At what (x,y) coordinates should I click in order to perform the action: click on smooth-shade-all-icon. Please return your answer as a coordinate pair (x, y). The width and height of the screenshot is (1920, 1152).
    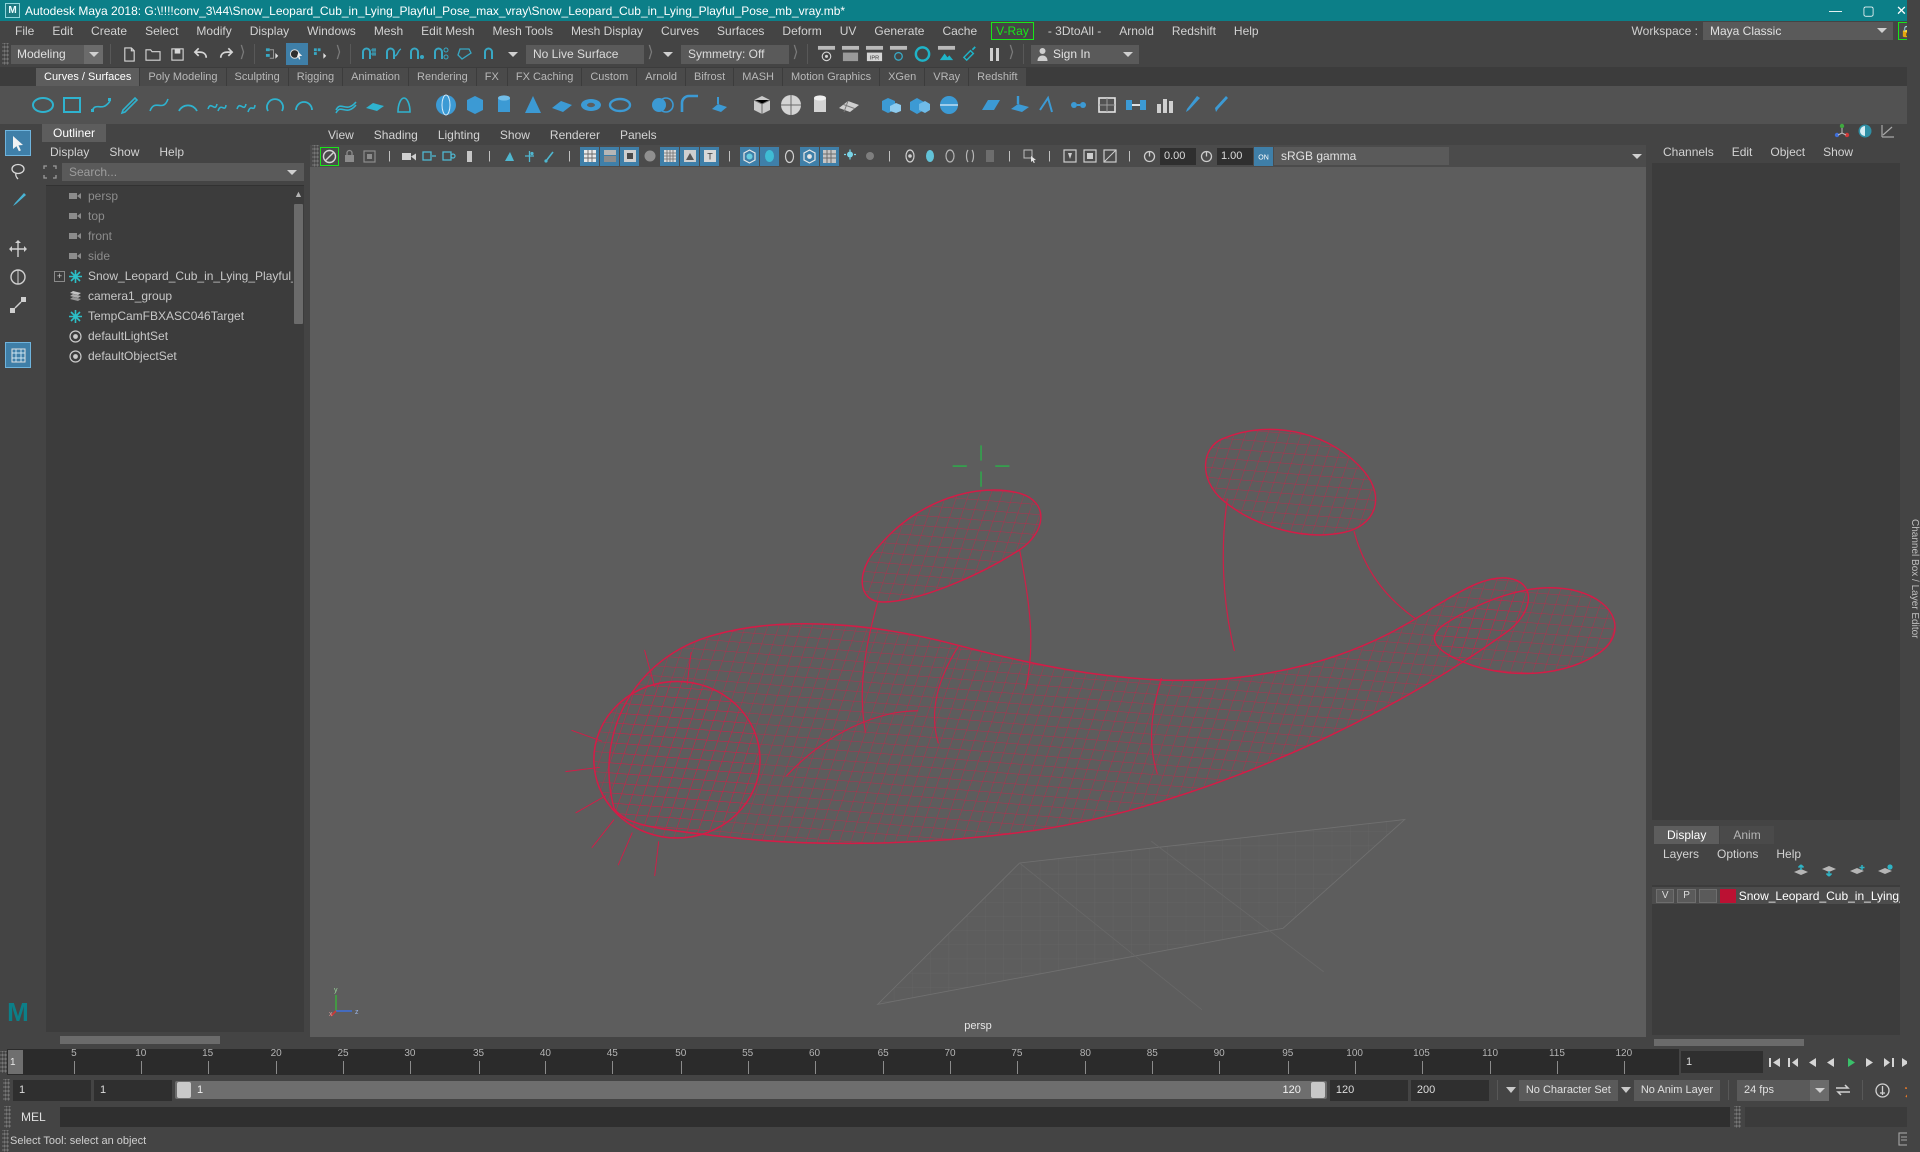
    Looking at the image, I should click on (609, 156).